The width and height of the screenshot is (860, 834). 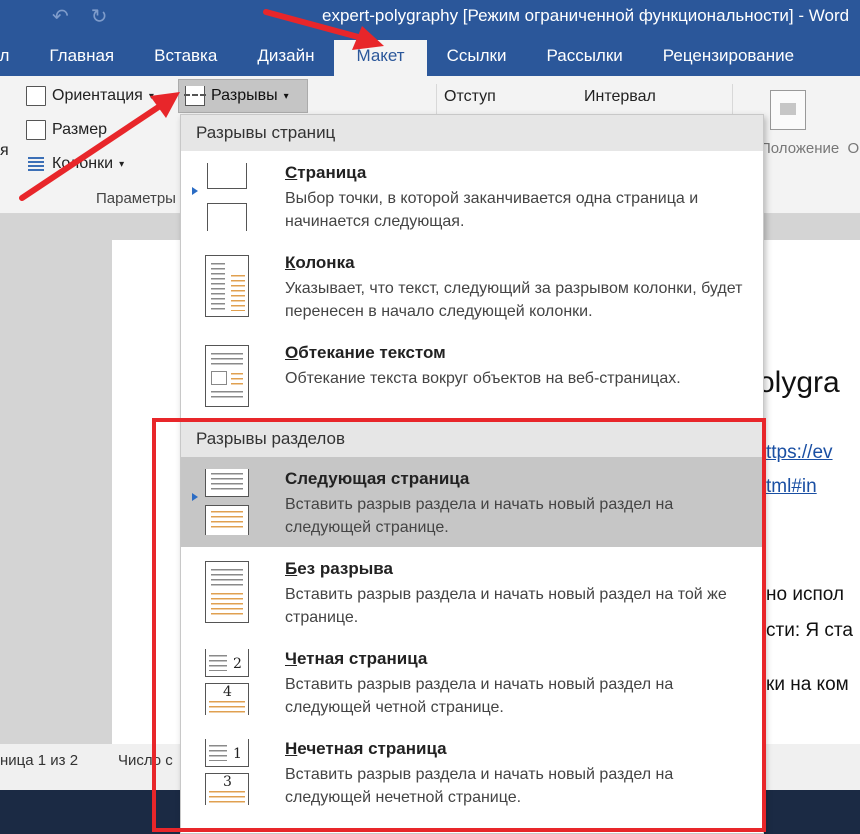 What do you see at coordinates (323, 29) in the screenshot?
I see `arrow-to-layout-tab` at bounding box center [323, 29].